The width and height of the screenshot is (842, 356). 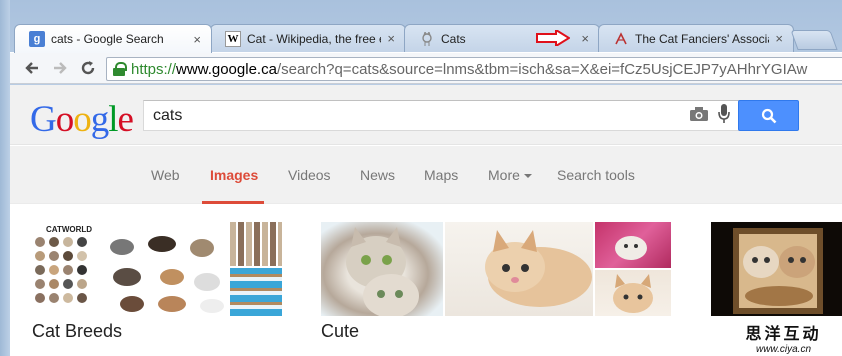 I want to click on search-button, so click(x=768, y=115).